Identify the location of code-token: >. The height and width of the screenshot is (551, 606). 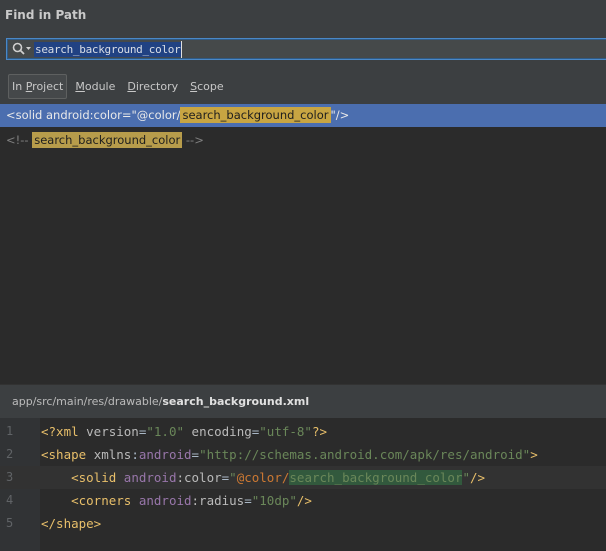
(534, 454).